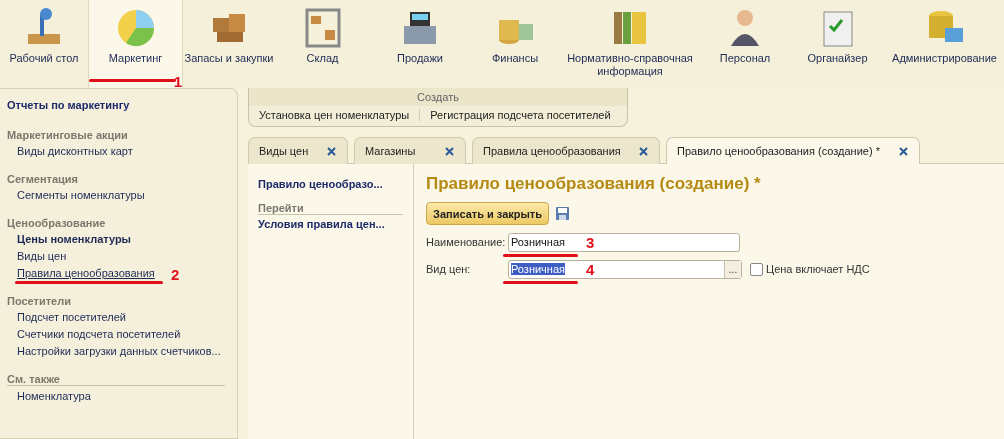  Describe the element at coordinates (99, 334) in the screenshot. I see `sidebar-link: Счетчики подсчета посетителей` at that location.